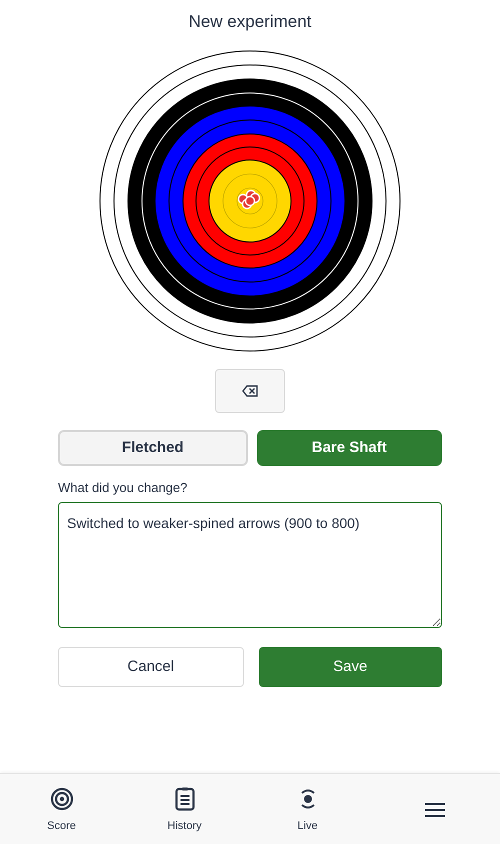  Describe the element at coordinates (349, 448) in the screenshot. I see `segment-button: Bare Shaft` at that location.